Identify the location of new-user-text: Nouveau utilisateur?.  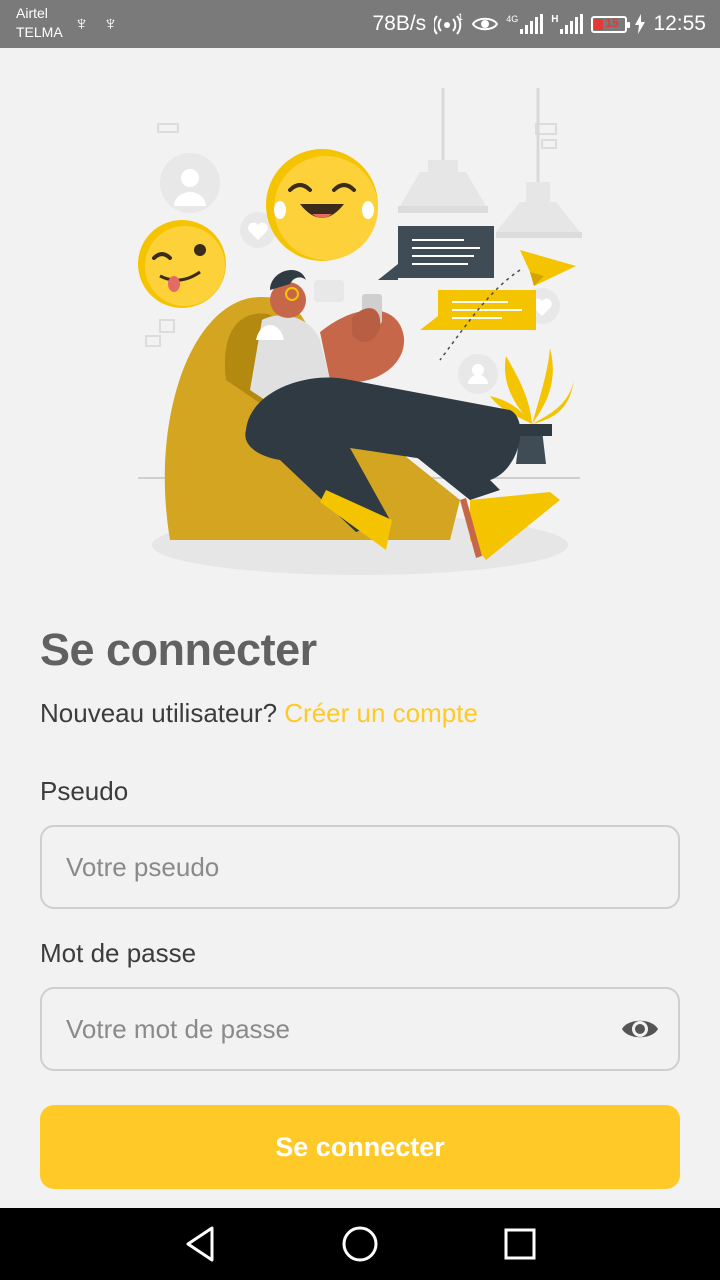
(159, 713).